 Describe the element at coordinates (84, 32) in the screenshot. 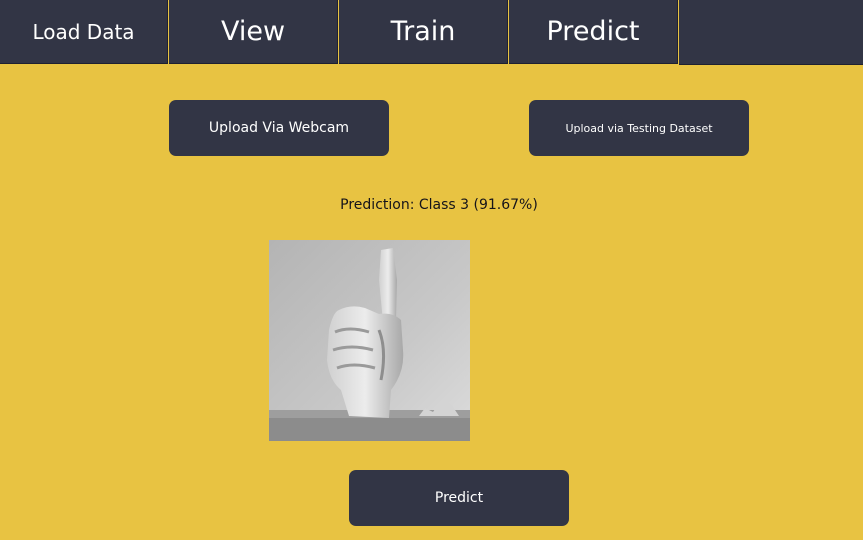

I see `tab-load-data: Load Data` at that location.